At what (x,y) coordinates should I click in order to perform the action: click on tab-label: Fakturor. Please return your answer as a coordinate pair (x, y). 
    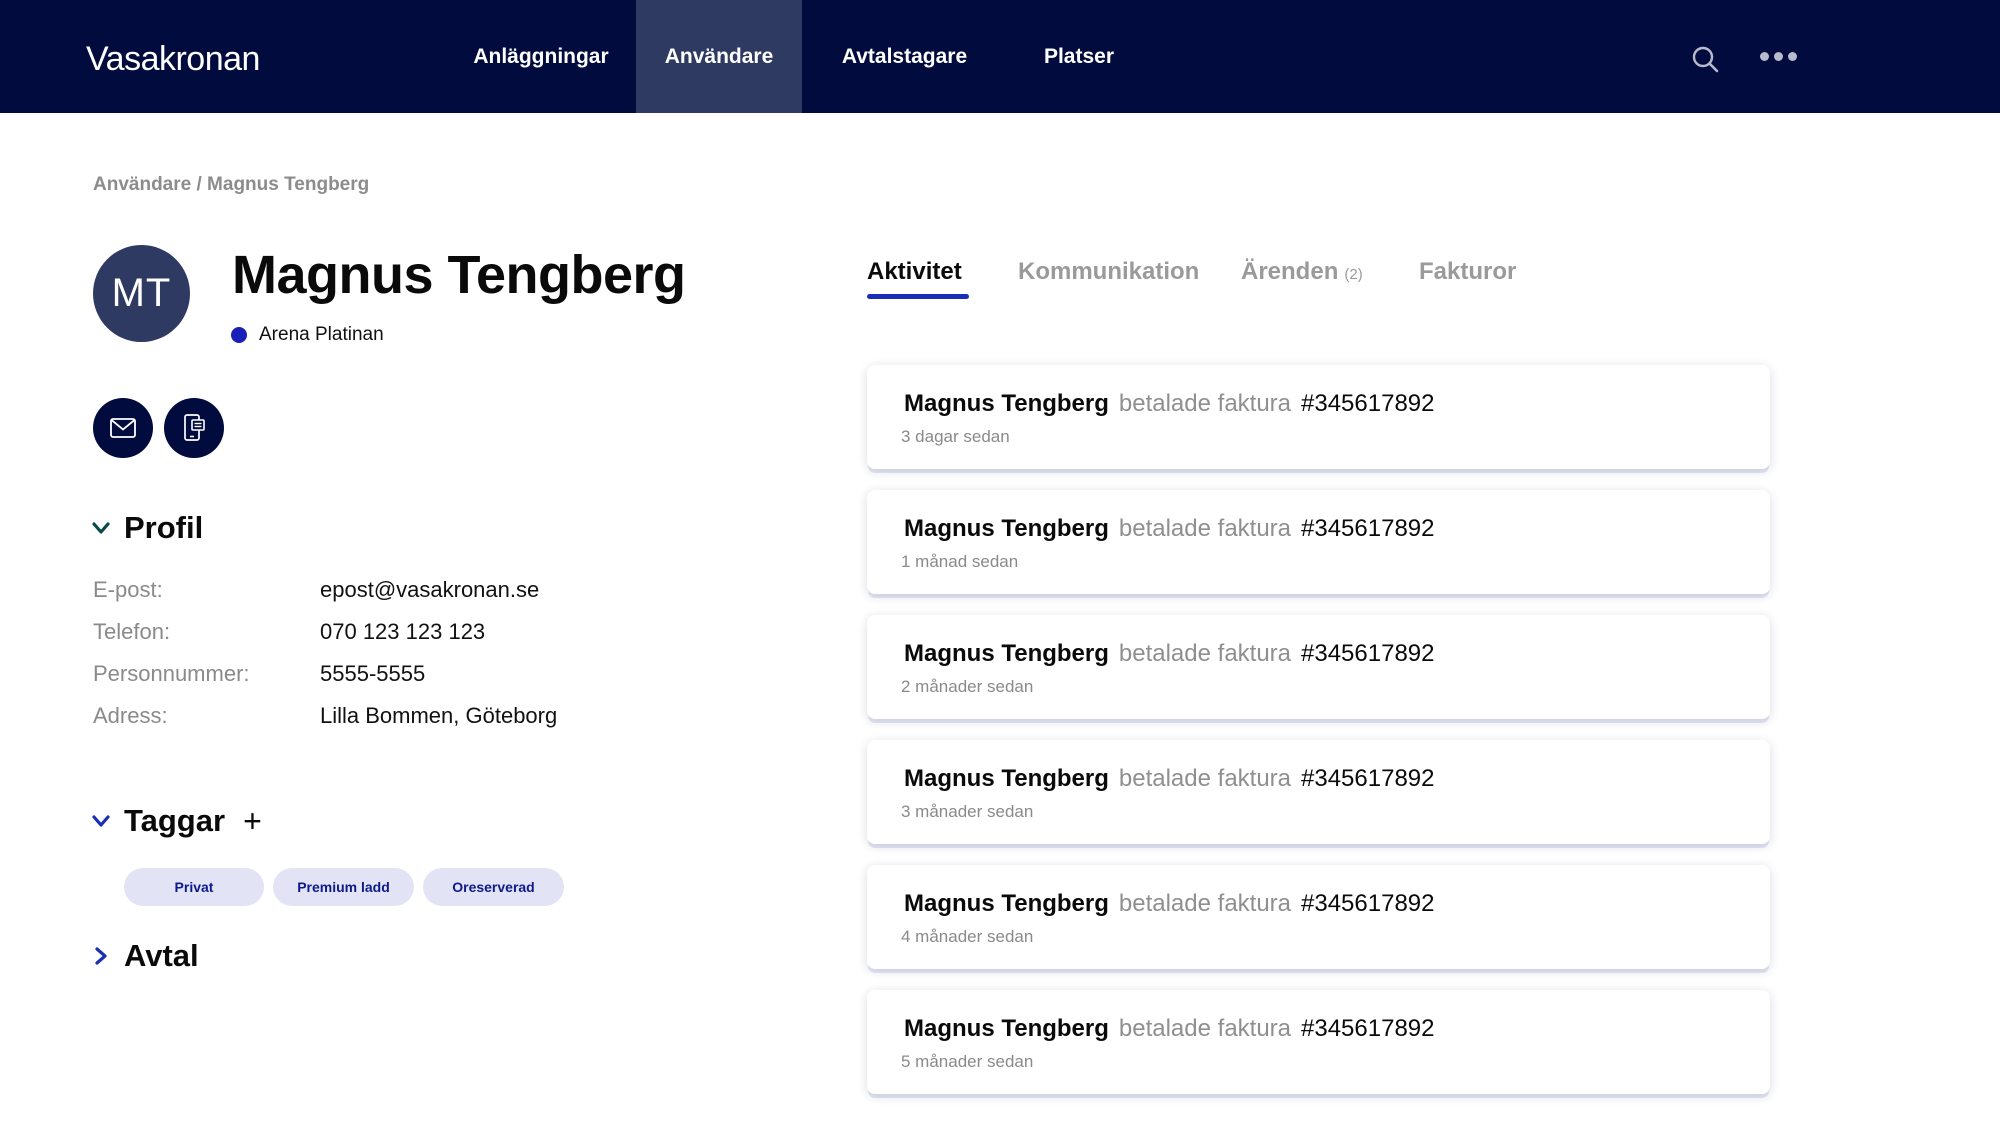
    Looking at the image, I should click on (1468, 271).